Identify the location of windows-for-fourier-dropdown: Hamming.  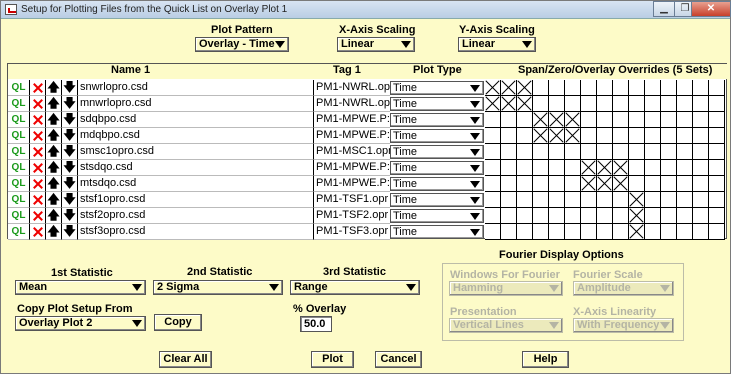
(506, 288).